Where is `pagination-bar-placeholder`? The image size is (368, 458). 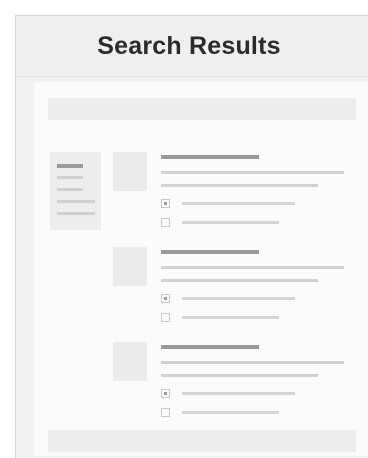
pagination-bar-placeholder is located at coordinates (202, 441).